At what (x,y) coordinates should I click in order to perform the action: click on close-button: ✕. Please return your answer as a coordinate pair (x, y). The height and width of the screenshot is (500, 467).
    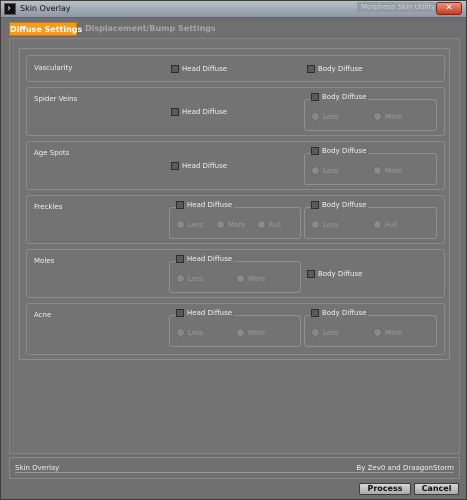
    Looking at the image, I should click on (449, 8).